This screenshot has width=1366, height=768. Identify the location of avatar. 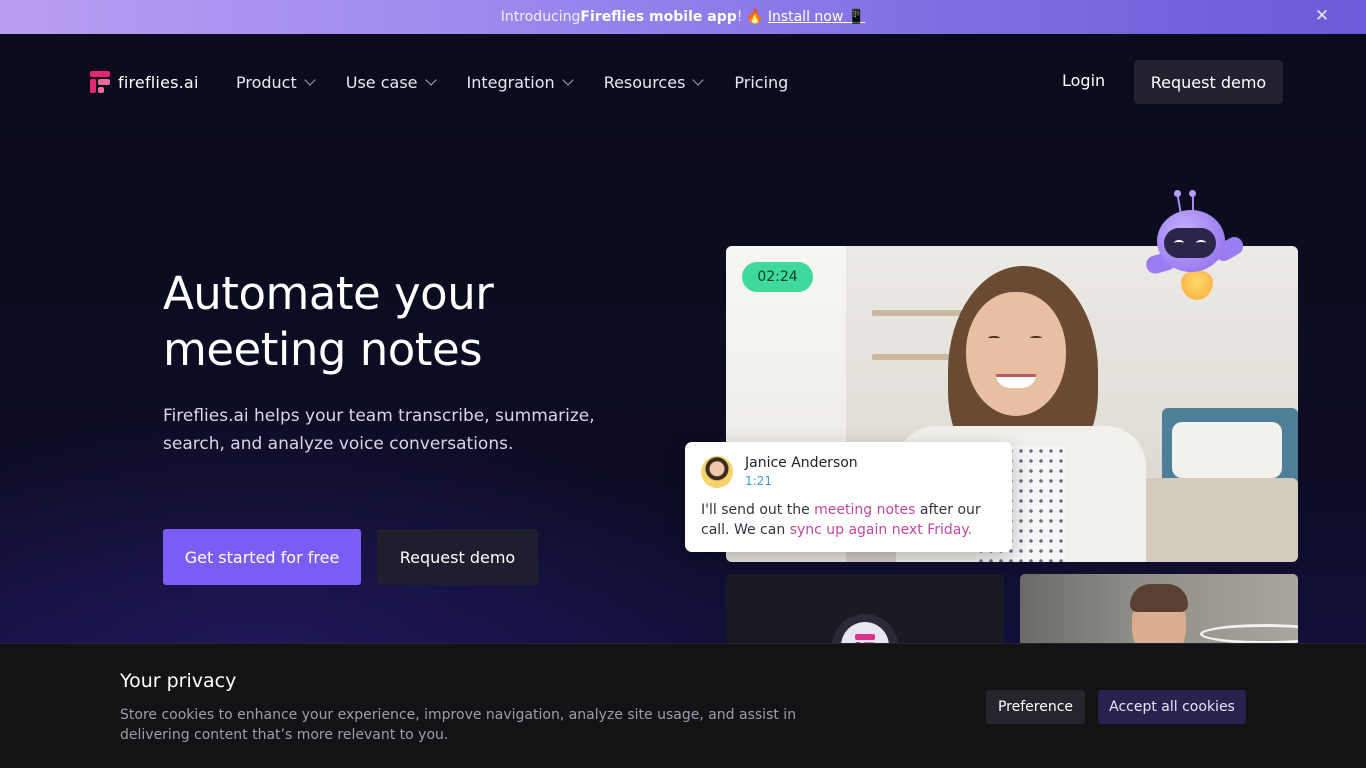
(717, 472).